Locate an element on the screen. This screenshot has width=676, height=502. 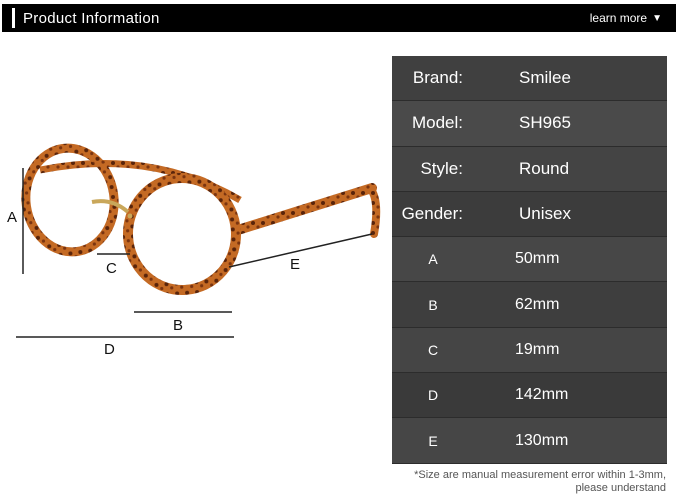
caret-down-icon: ▼ is located at coordinates (657, 18).